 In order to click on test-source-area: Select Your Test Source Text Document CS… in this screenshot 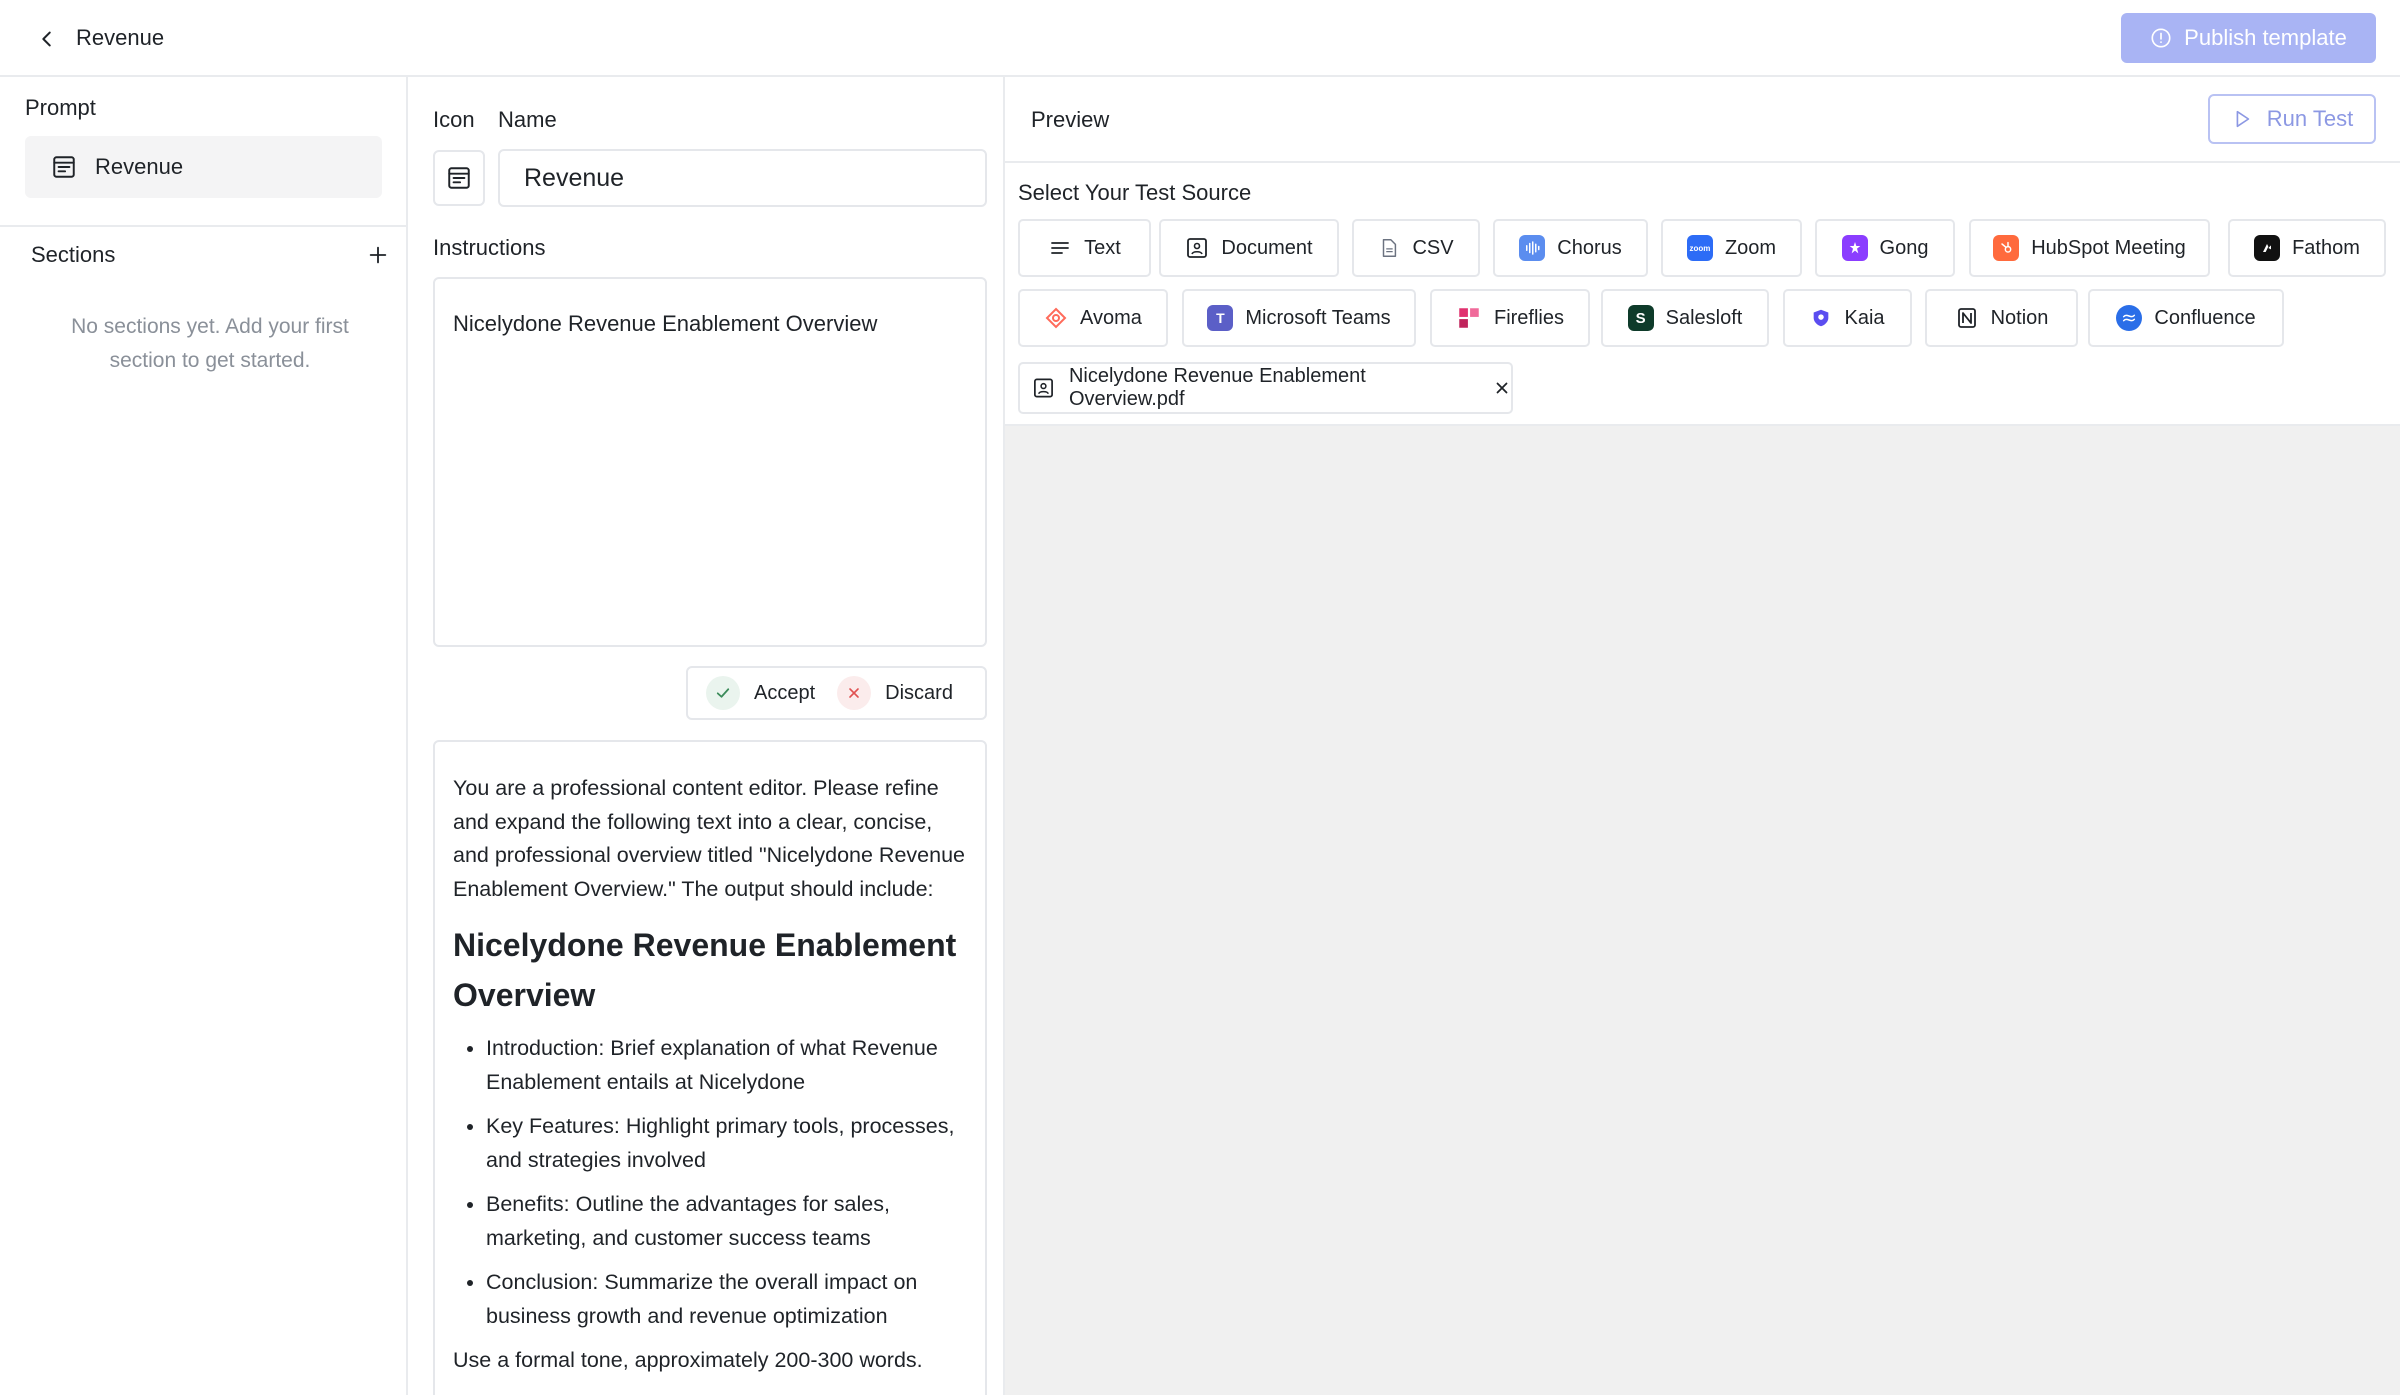, I will do `click(1702, 294)`.